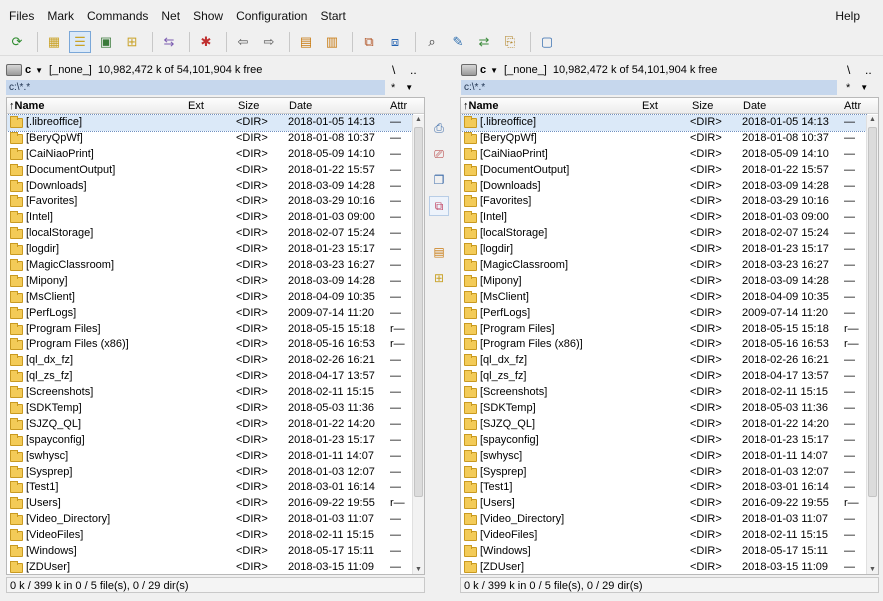  I want to click on duplicate-icon: ❐, so click(439, 180).